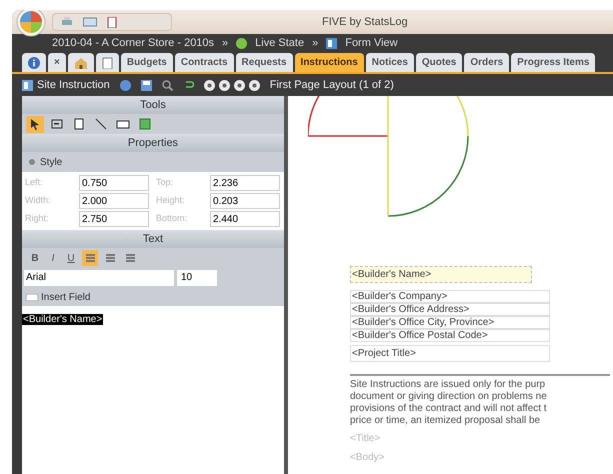  I want to click on globe-icon, so click(125, 85).